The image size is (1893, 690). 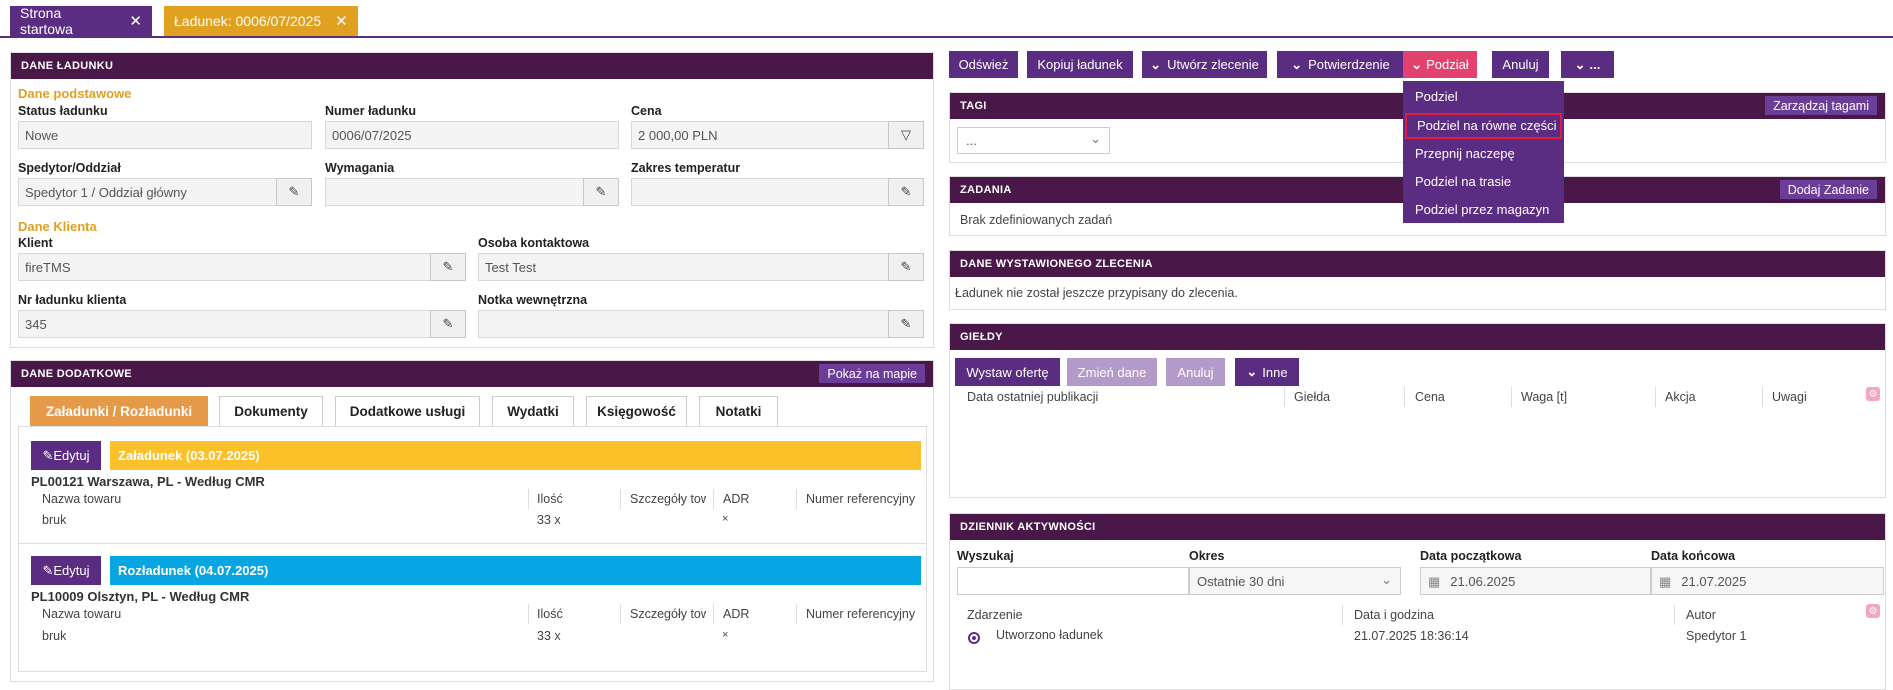 I want to click on price-label: Cena, so click(x=646, y=111).